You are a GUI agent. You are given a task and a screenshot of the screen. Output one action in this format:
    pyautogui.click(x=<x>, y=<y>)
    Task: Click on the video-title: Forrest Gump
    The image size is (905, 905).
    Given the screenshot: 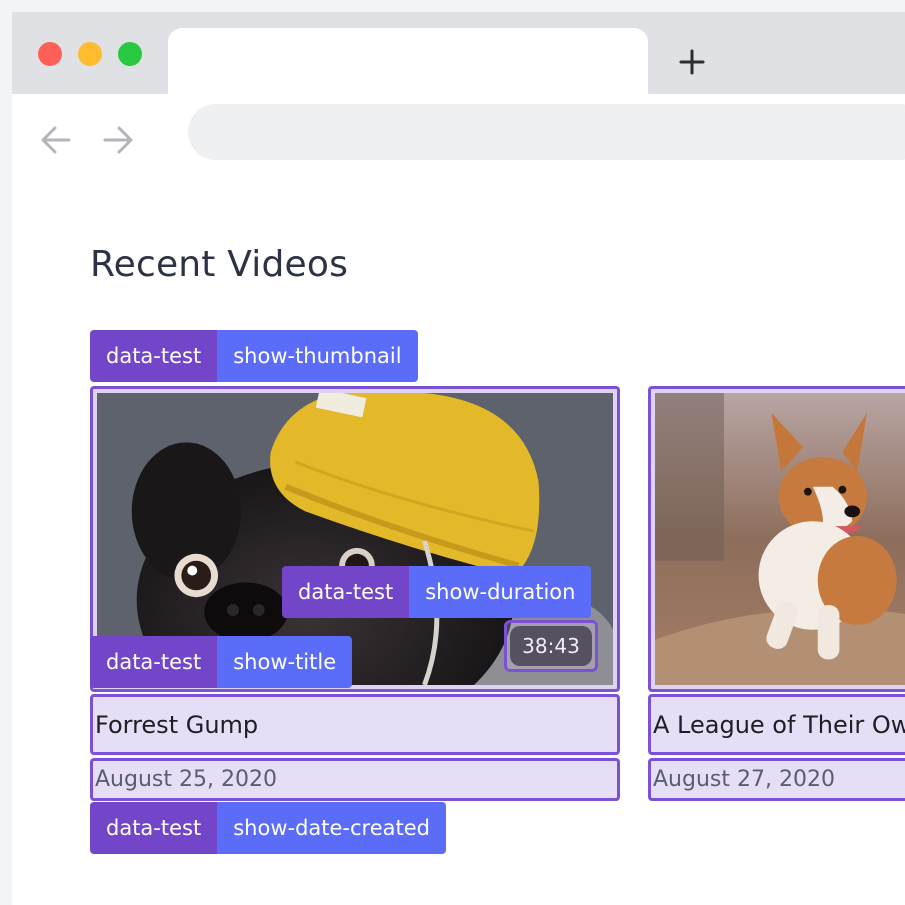 What is the action you would take?
    pyautogui.click(x=355, y=724)
    